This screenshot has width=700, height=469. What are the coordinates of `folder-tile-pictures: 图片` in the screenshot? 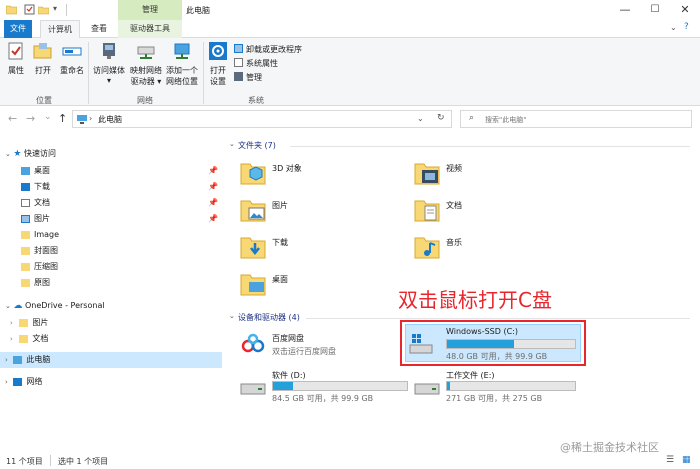 It's located at (320, 208).